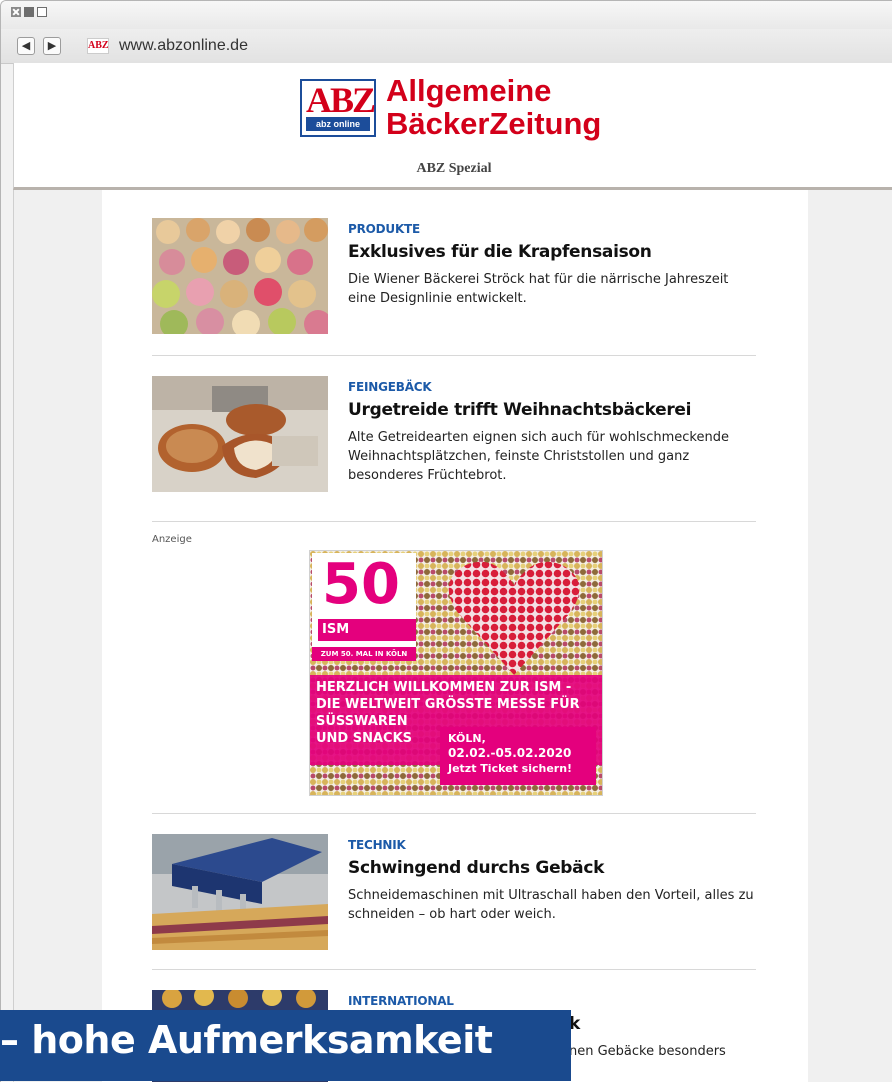 The height and width of the screenshot is (1082, 892). I want to click on ad-label: Anzeige, so click(172, 539).